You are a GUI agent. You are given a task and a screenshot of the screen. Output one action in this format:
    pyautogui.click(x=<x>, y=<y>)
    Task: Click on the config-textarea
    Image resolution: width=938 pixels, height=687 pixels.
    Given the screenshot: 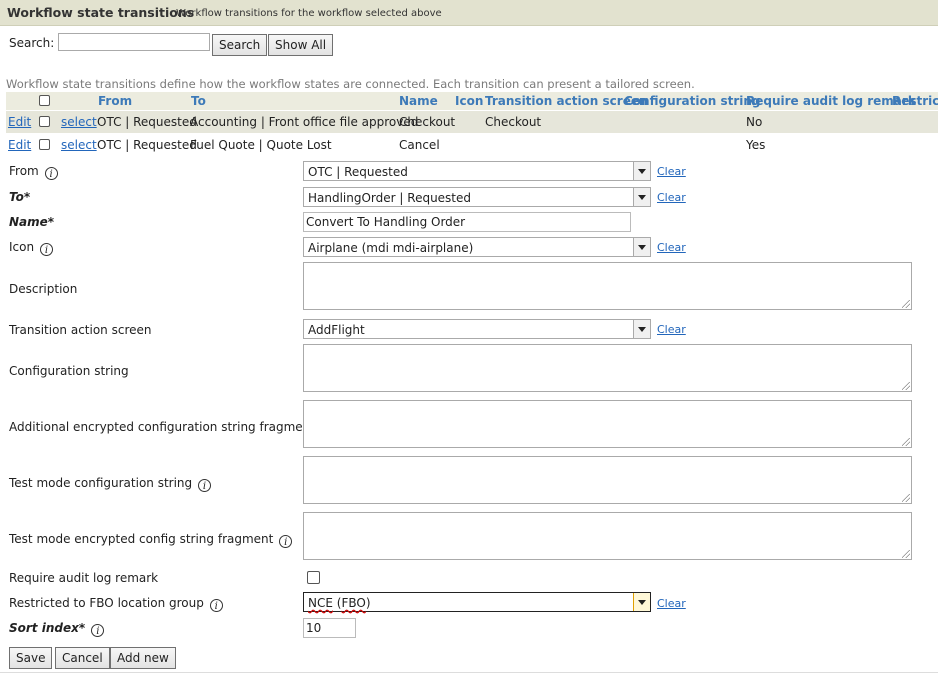 What is the action you would take?
    pyautogui.click(x=607, y=368)
    